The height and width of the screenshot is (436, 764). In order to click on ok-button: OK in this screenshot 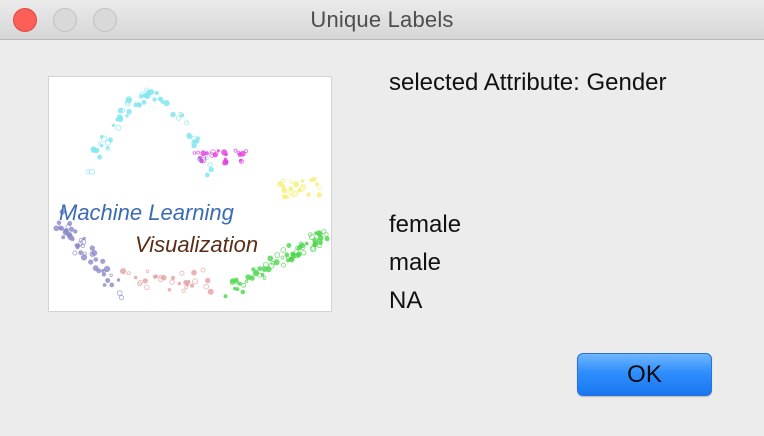, I will do `click(644, 374)`.